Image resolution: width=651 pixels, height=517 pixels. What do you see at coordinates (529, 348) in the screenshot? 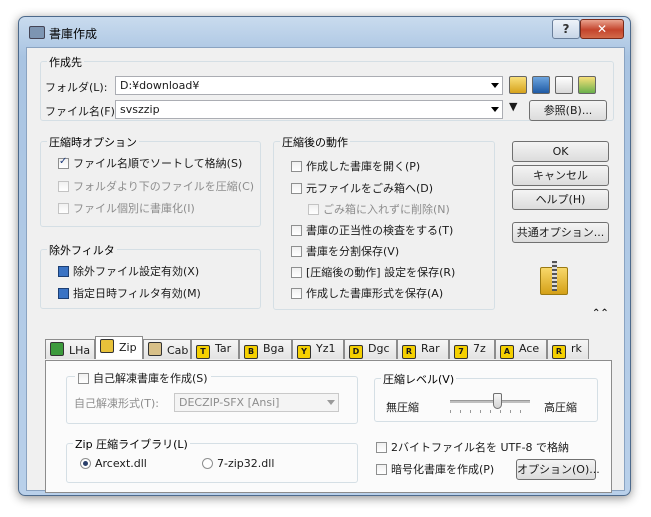
I see `tab-label: Ace` at bounding box center [529, 348].